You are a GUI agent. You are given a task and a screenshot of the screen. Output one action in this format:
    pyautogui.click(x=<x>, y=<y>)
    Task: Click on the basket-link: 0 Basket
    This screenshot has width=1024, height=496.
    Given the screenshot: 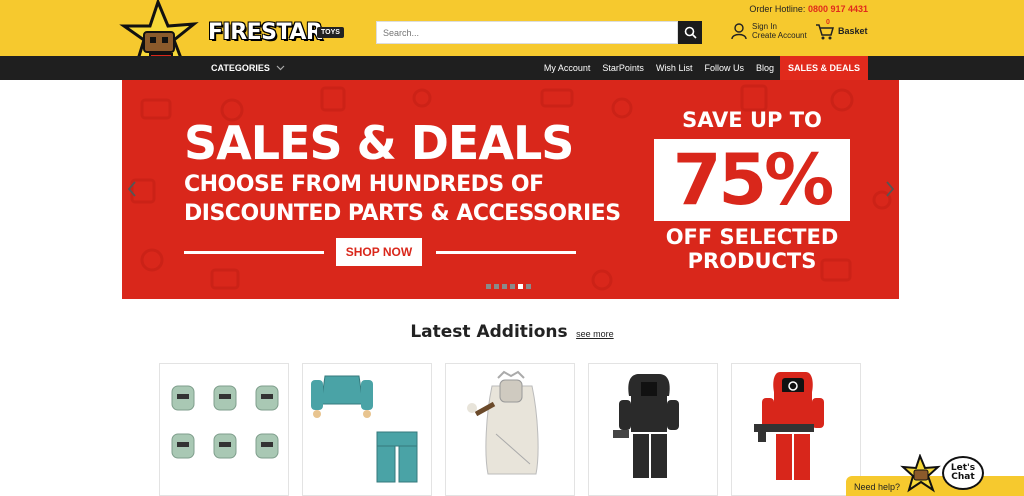 What is the action you would take?
    pyautogui.click(x=841, y=29)
    